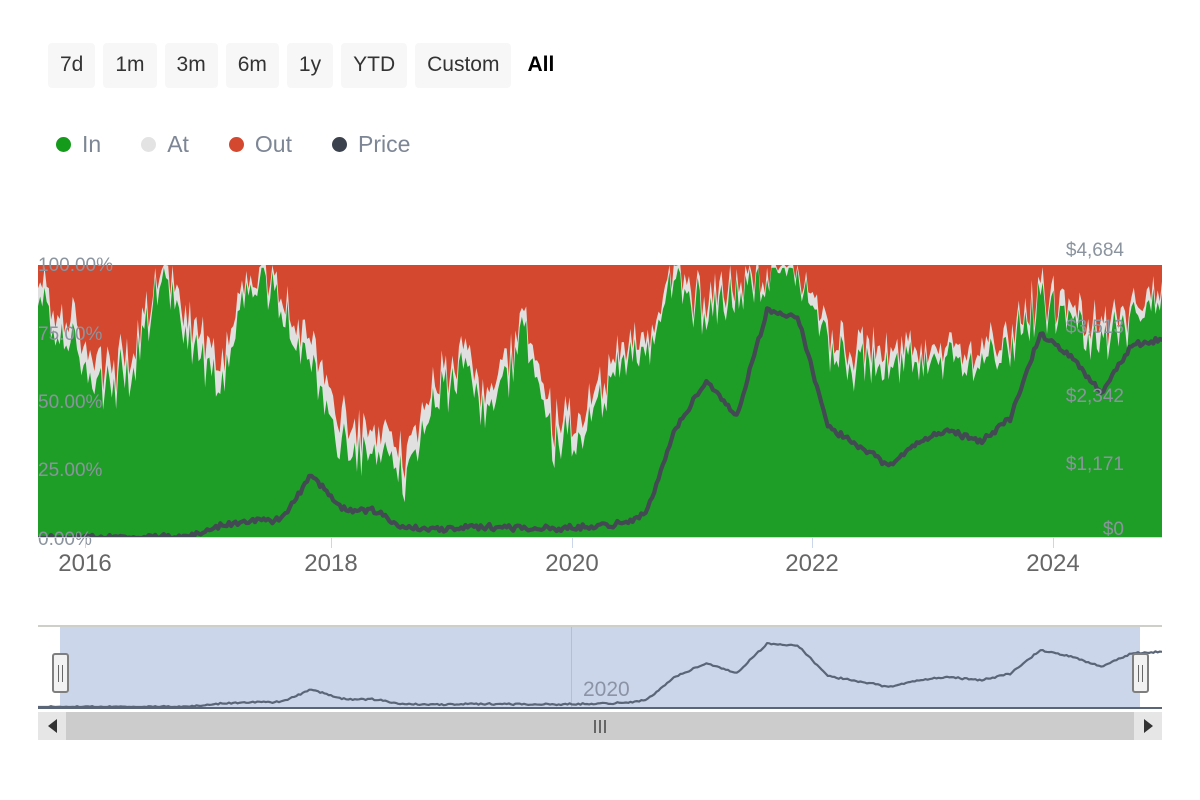 Image resolution: width=1200 pixels, height=800 pixels. Describe the element at coordinates (72, 65) in the screenshot. I see `range-button-7d: 7d` at that location.